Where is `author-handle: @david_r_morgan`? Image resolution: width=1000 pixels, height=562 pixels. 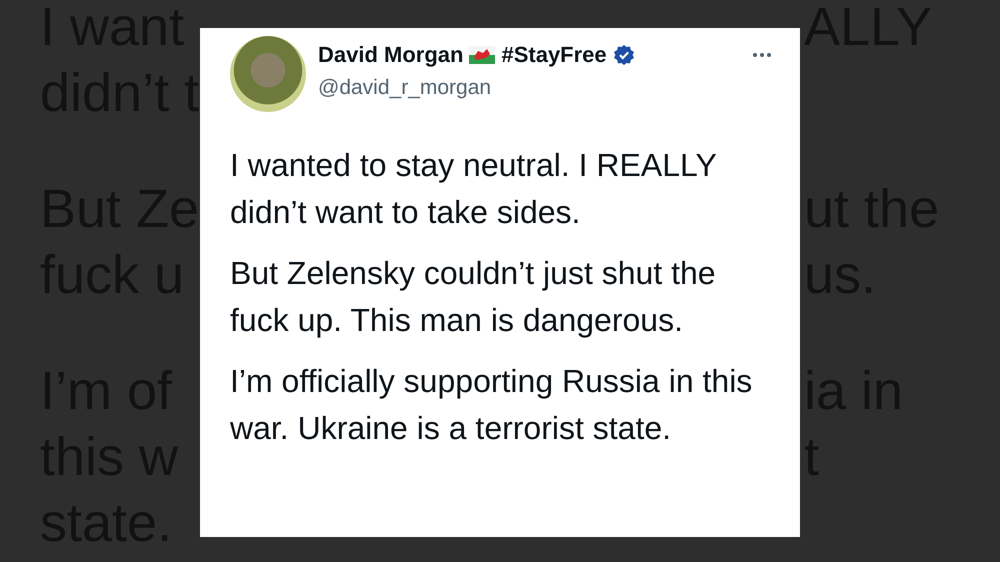 author-handle: @david_r_morgan is located at coordinates (405, 88).